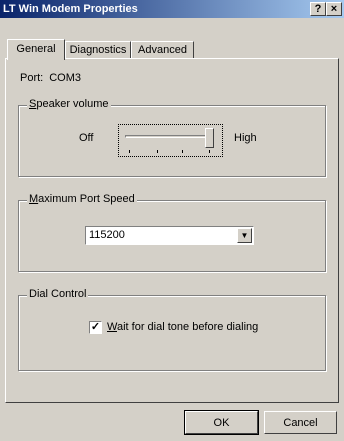 The width and height of the screenshot is (344, 441). Describe the element at coordinates (98, 50) in the screenshot. I see `tab-diagnostics: Diagnostics` at that location.